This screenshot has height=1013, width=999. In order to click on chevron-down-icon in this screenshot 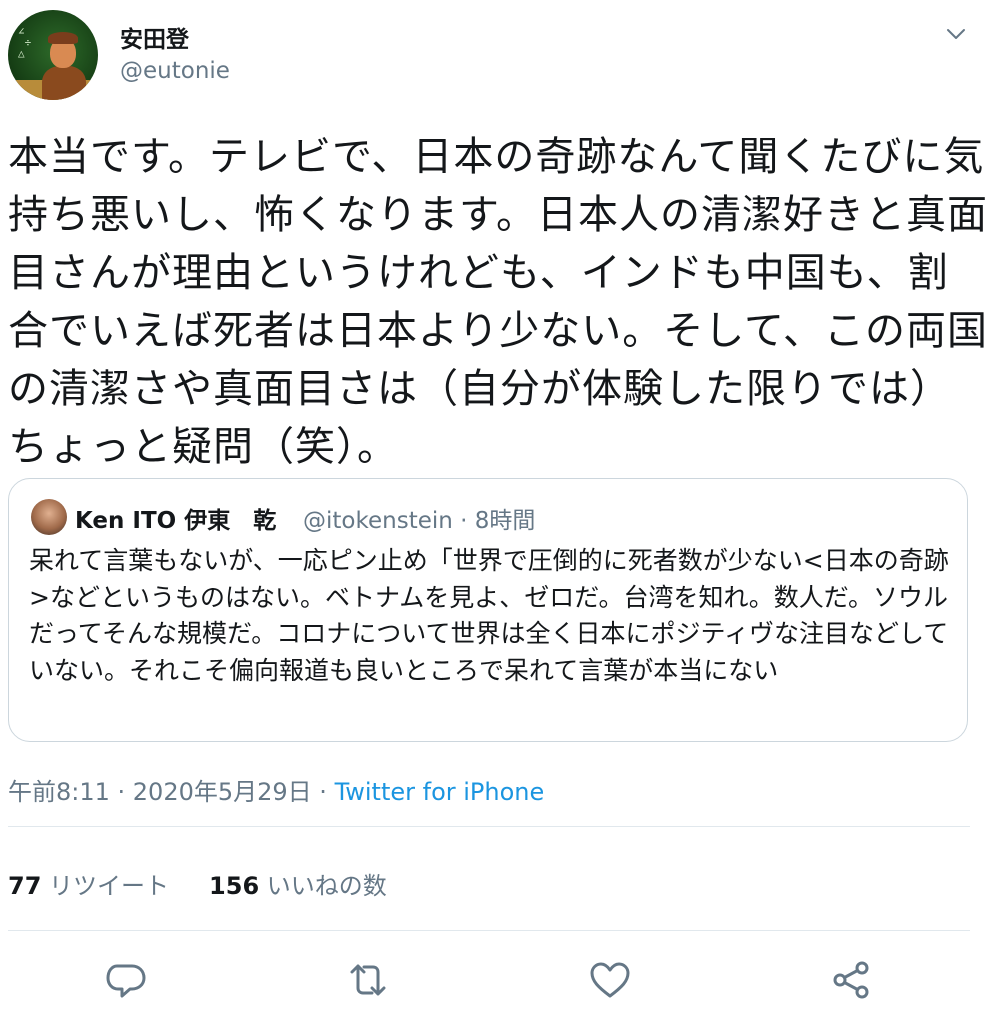, I will do `click(956, 34)`.